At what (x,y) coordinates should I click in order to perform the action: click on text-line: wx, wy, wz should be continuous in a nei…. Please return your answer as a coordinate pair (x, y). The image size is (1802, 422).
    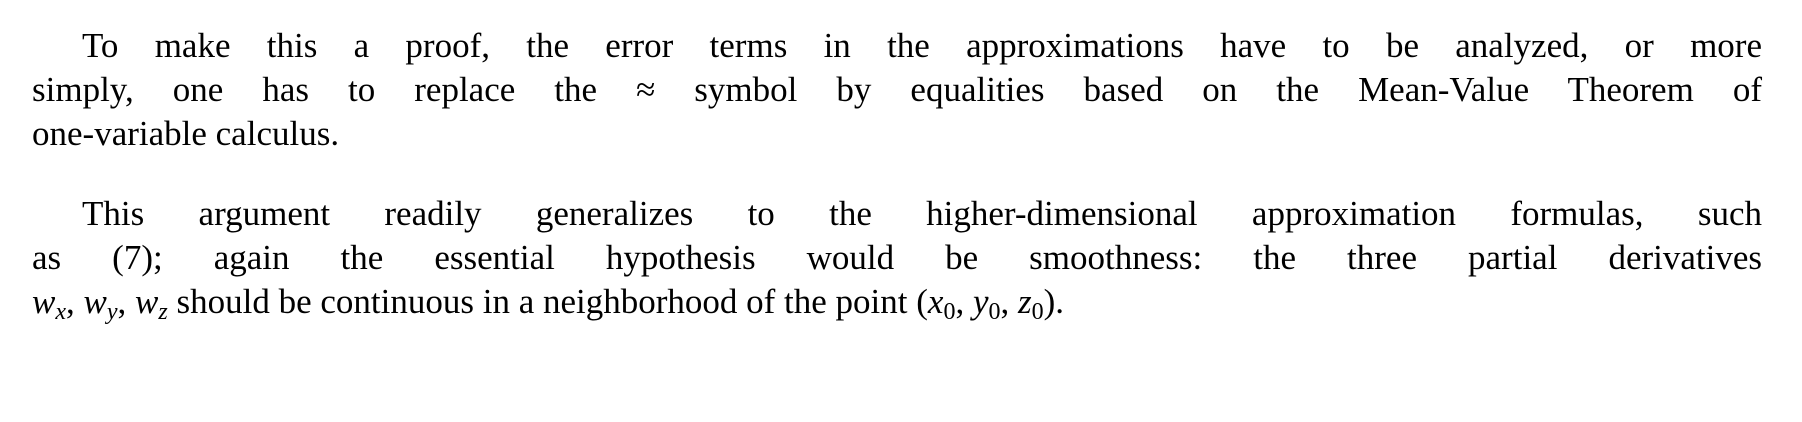
    Looking at the image, I should click on (548, 303).